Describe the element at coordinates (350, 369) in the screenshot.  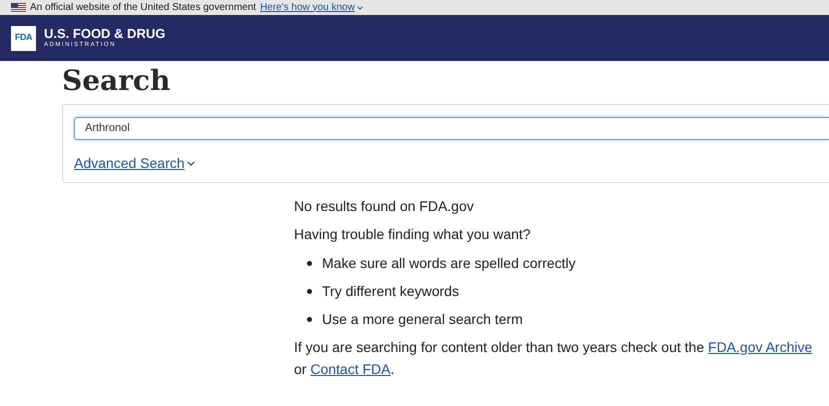
I see `contact-link: Contact FDA` at that location.